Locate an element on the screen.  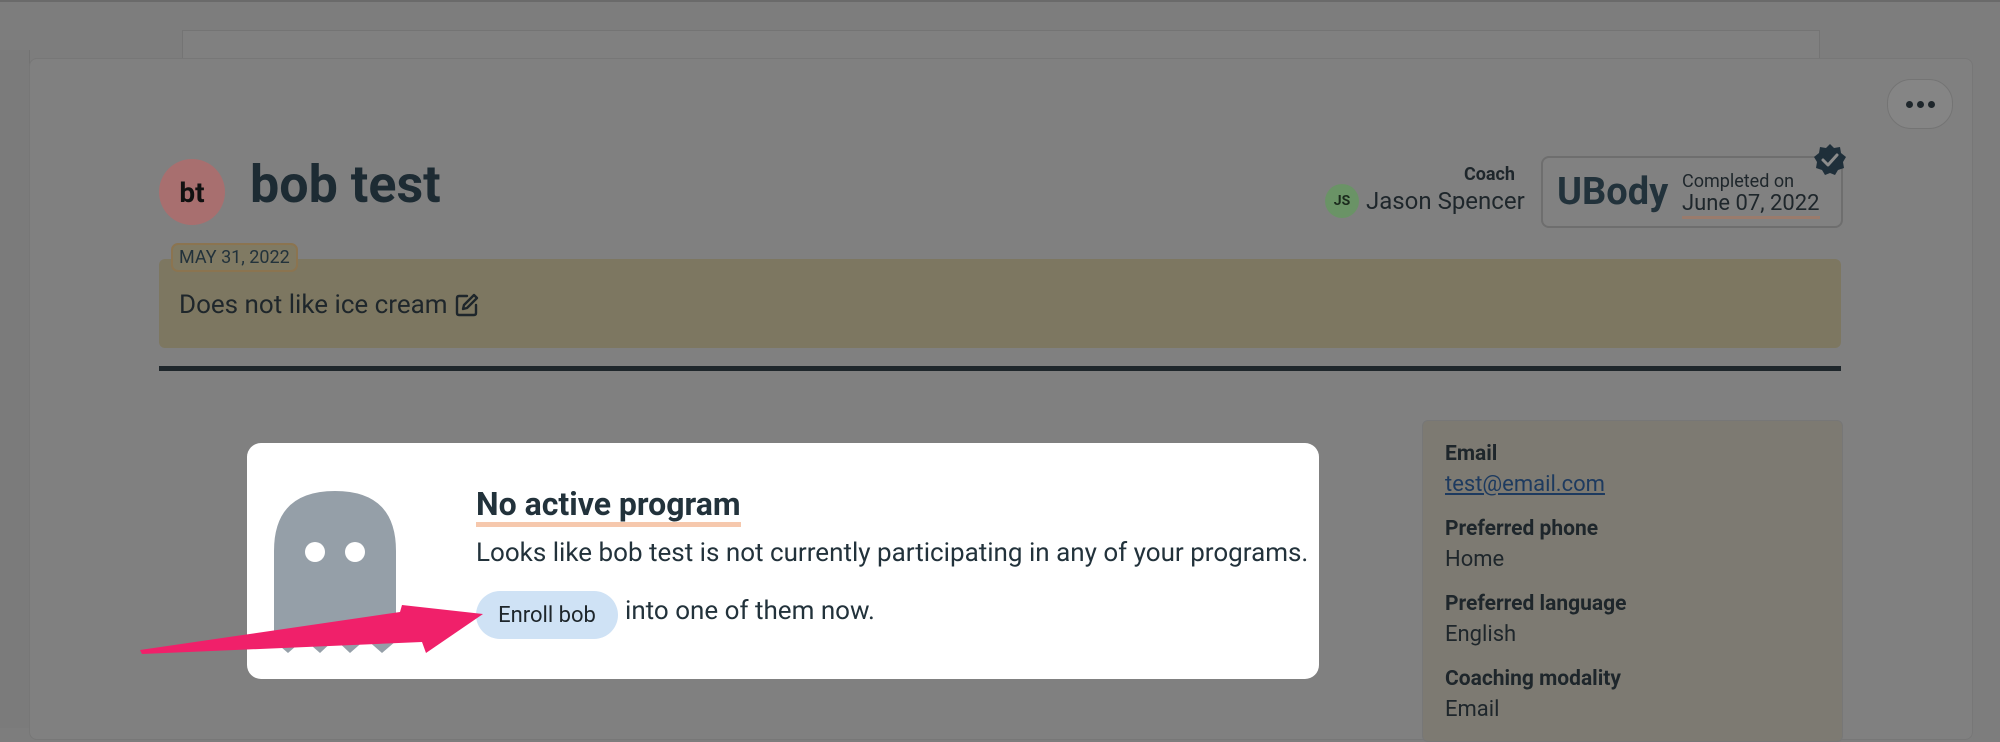
verified-check-icon is located at coordinates (1830, 159).